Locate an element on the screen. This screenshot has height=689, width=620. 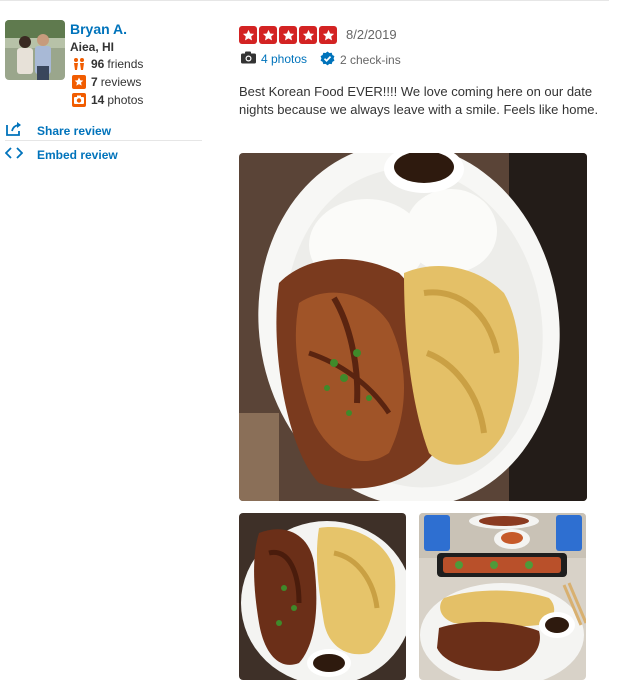
star-rating is located at coordinates (288, 35).